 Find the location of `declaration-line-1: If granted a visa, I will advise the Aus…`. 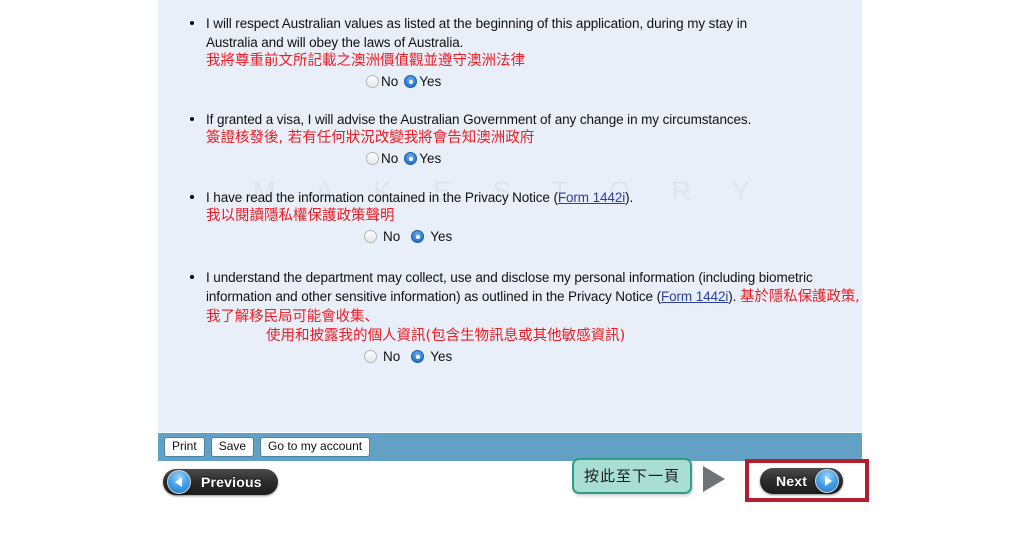

declaration-line-1: If granted a visa, I will advise the Aus… is located at coordinates (479, 119).